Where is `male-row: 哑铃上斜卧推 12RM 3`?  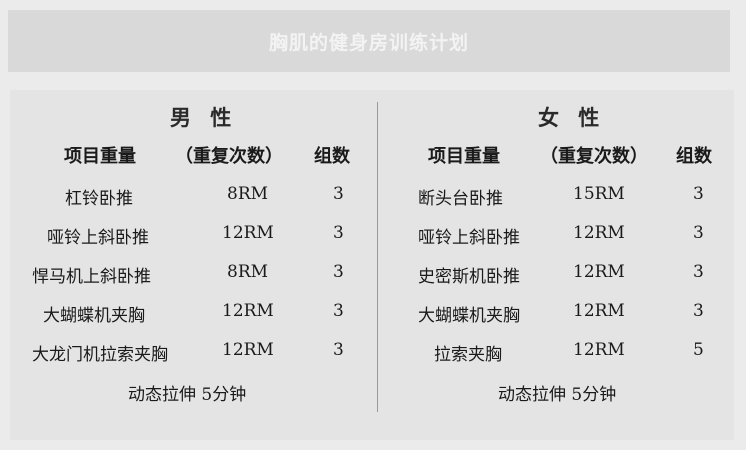
male-row: 哑铃上斜卧推 12RM 3 is located at coordinates (190, 237).